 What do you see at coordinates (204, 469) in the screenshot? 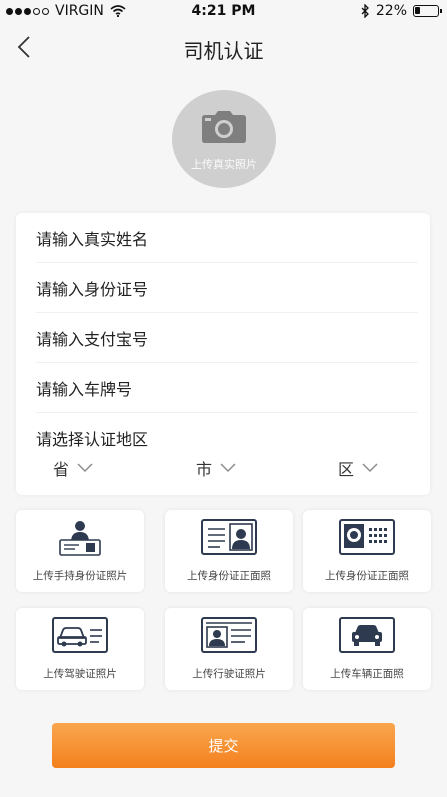
I see `city-label: 市` at bounding box center [204, 469].